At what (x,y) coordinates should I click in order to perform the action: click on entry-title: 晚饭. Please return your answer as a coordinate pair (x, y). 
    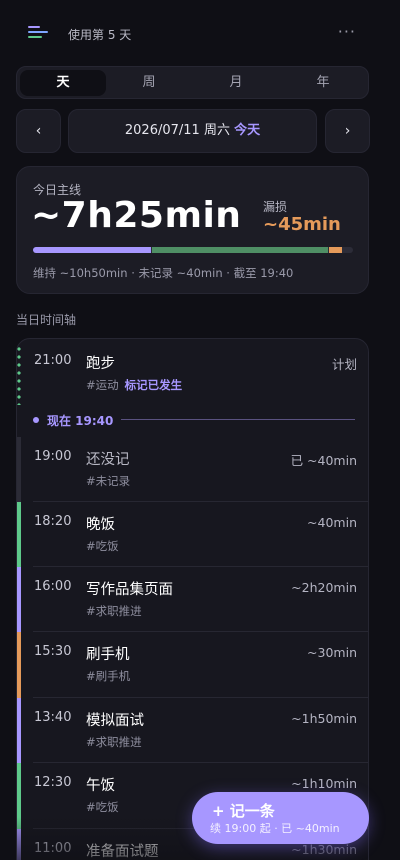
    Looking at the image, I should click on (100, 525).